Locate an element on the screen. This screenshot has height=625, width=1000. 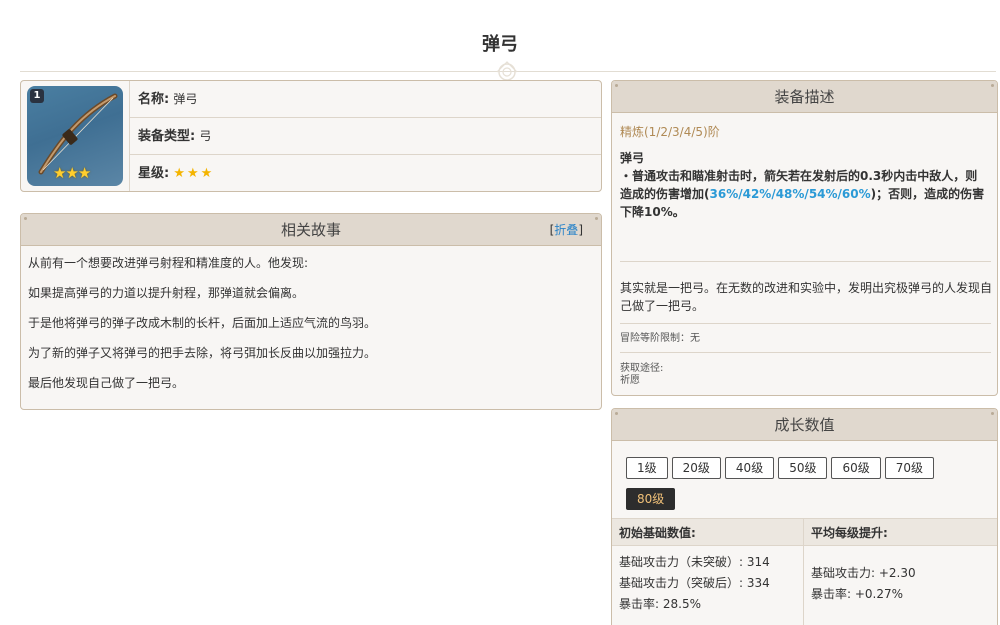
inc-crit: 暴击率: +0.27% is located at coordinates (857, 594).